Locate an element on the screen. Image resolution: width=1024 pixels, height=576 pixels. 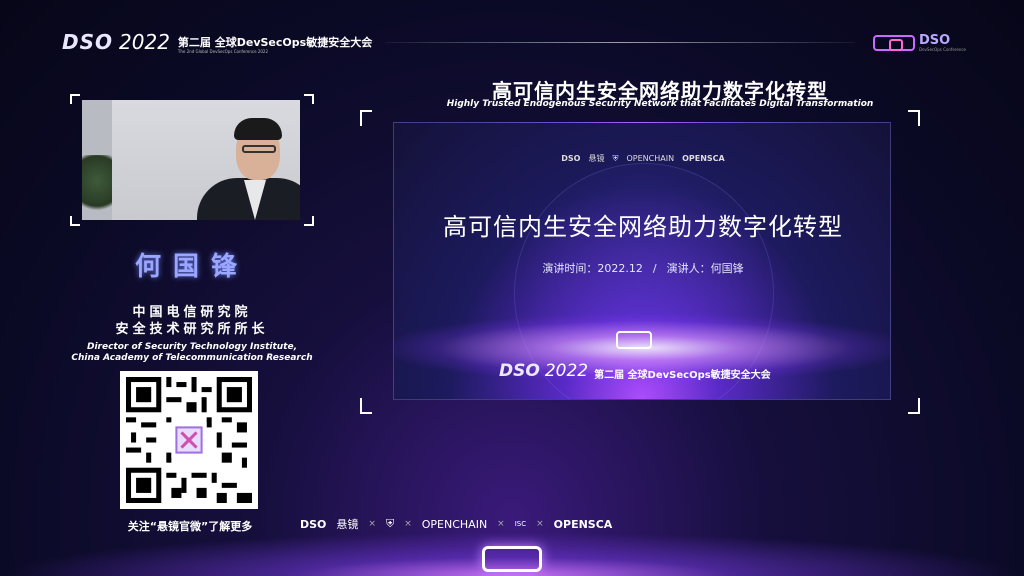
conference-name-en: The 2nd Global DevSecOps Conference 2022 is located at coordinates (223, 51).